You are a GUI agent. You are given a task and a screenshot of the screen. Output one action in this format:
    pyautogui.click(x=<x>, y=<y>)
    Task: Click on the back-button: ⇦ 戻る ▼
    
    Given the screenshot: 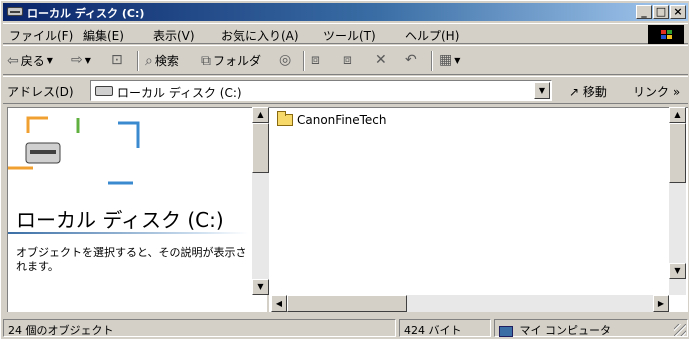 What is the action you would take?
    pyautogui.click(x=30, y=60)
    